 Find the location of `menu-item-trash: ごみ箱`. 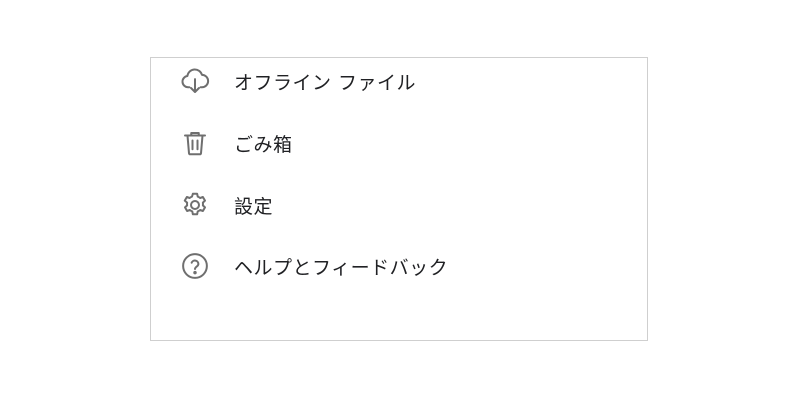

menu-item-trash: ごみ箱 is located at coordinates (399, 143).